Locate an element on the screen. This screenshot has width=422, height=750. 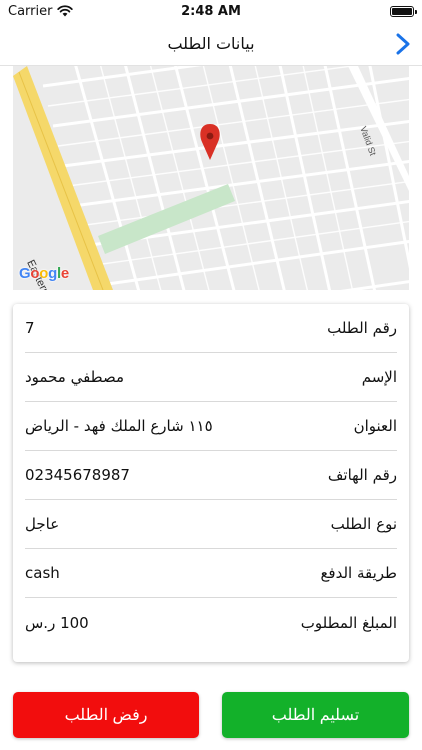
status-bar: Carrier 2:48 AM is located at coordinates (211, 11).